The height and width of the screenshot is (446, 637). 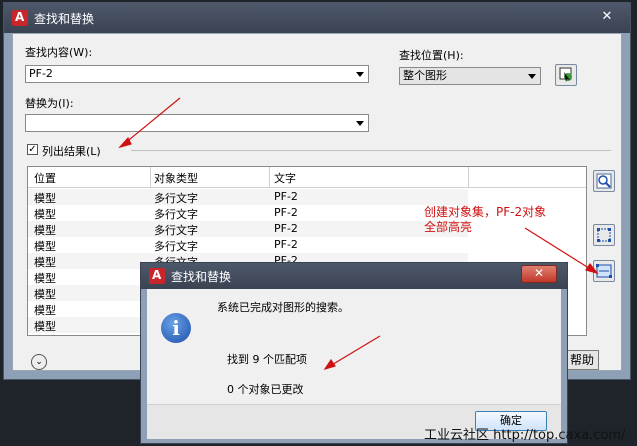 I want to click on replace-input, so click(x=197, y=123).